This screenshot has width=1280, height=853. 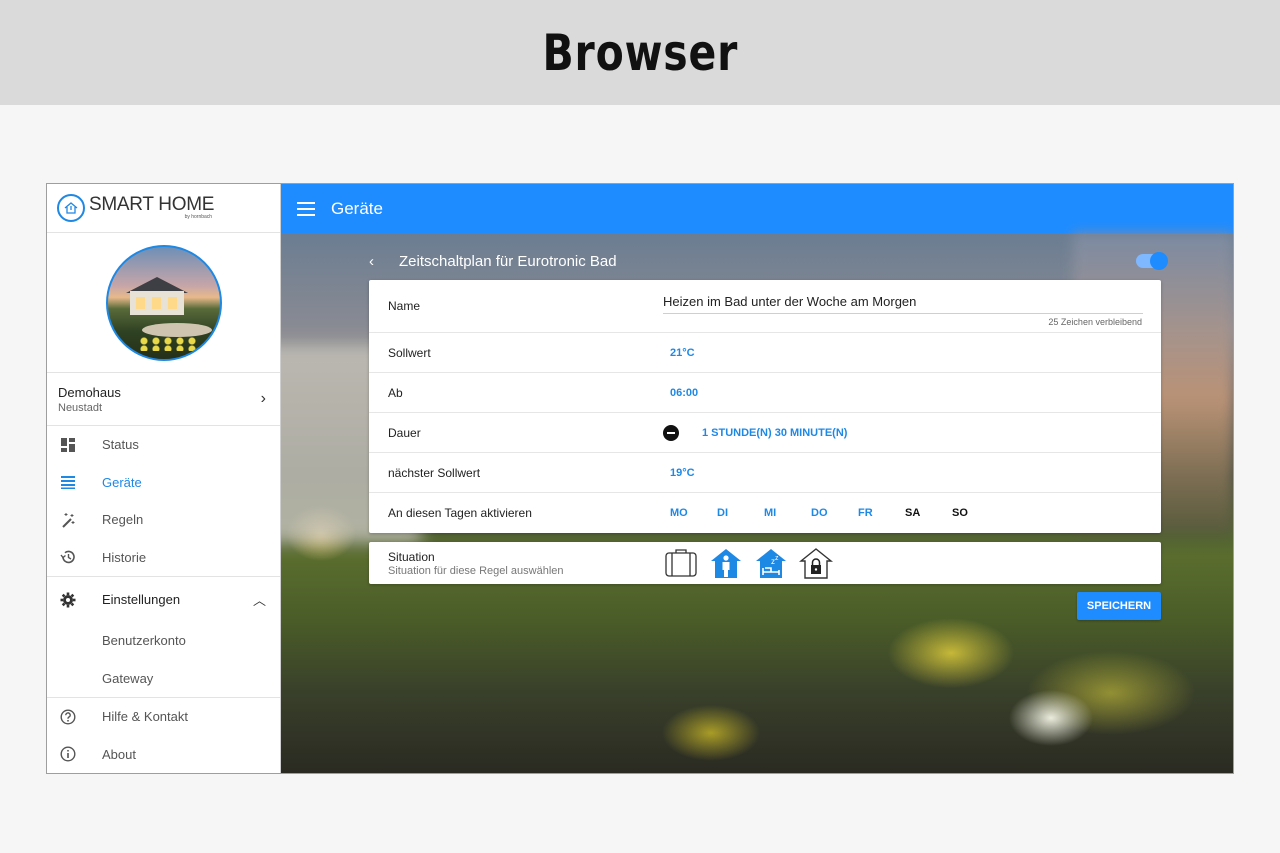 What do you see at coordinates (684, 393) in the screenshot?
I see `ab-value: 06:00` at bounding box center [684, 393].